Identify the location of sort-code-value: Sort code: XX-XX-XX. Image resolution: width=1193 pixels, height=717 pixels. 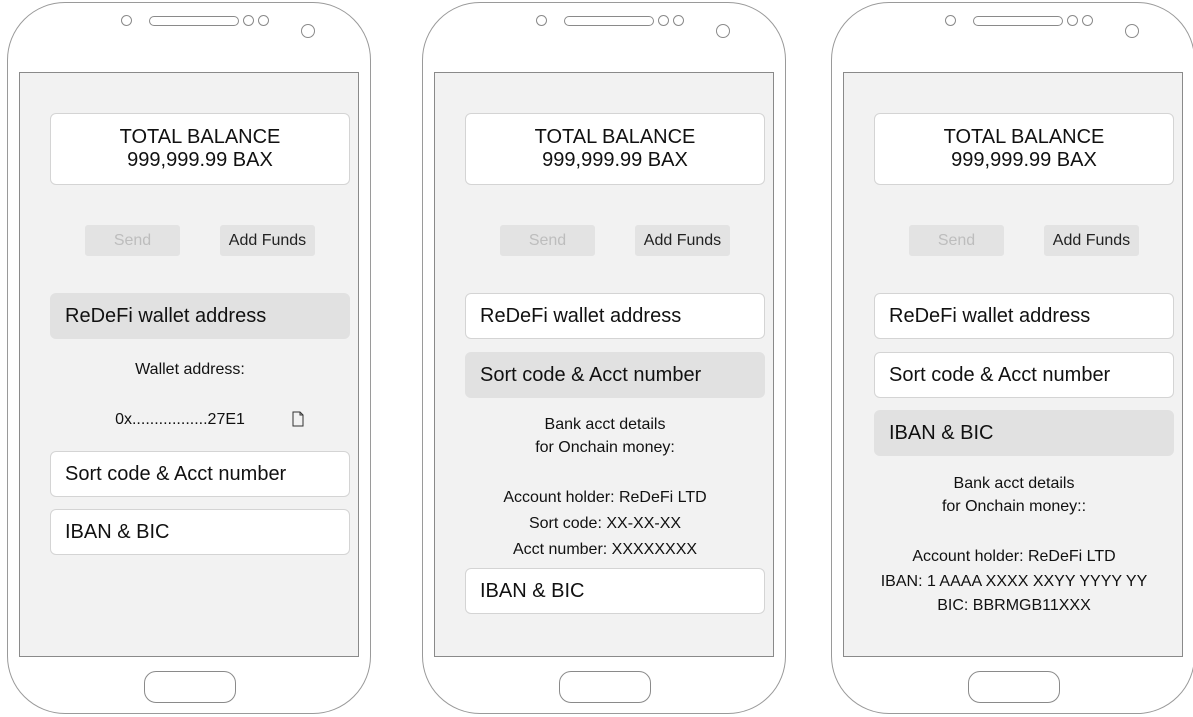
(605, 523).